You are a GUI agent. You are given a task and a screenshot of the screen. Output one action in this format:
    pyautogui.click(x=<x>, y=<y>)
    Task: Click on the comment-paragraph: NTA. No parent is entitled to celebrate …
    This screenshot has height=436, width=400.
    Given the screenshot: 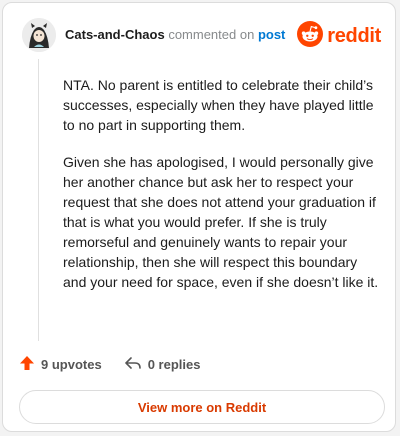 What is the action you would take?
    pyautogui.click(x=218, y=105)
    